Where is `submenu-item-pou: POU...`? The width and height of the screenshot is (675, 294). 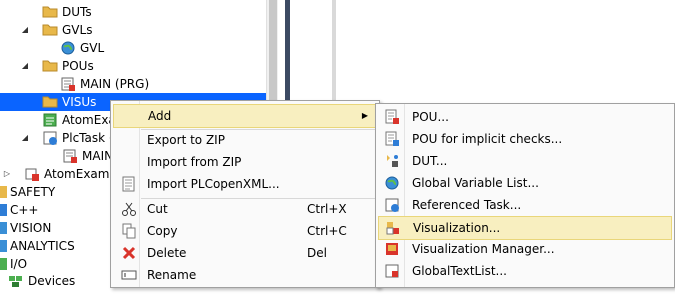
submenu-item-pou: POU... is located at coordinates (525, 117).